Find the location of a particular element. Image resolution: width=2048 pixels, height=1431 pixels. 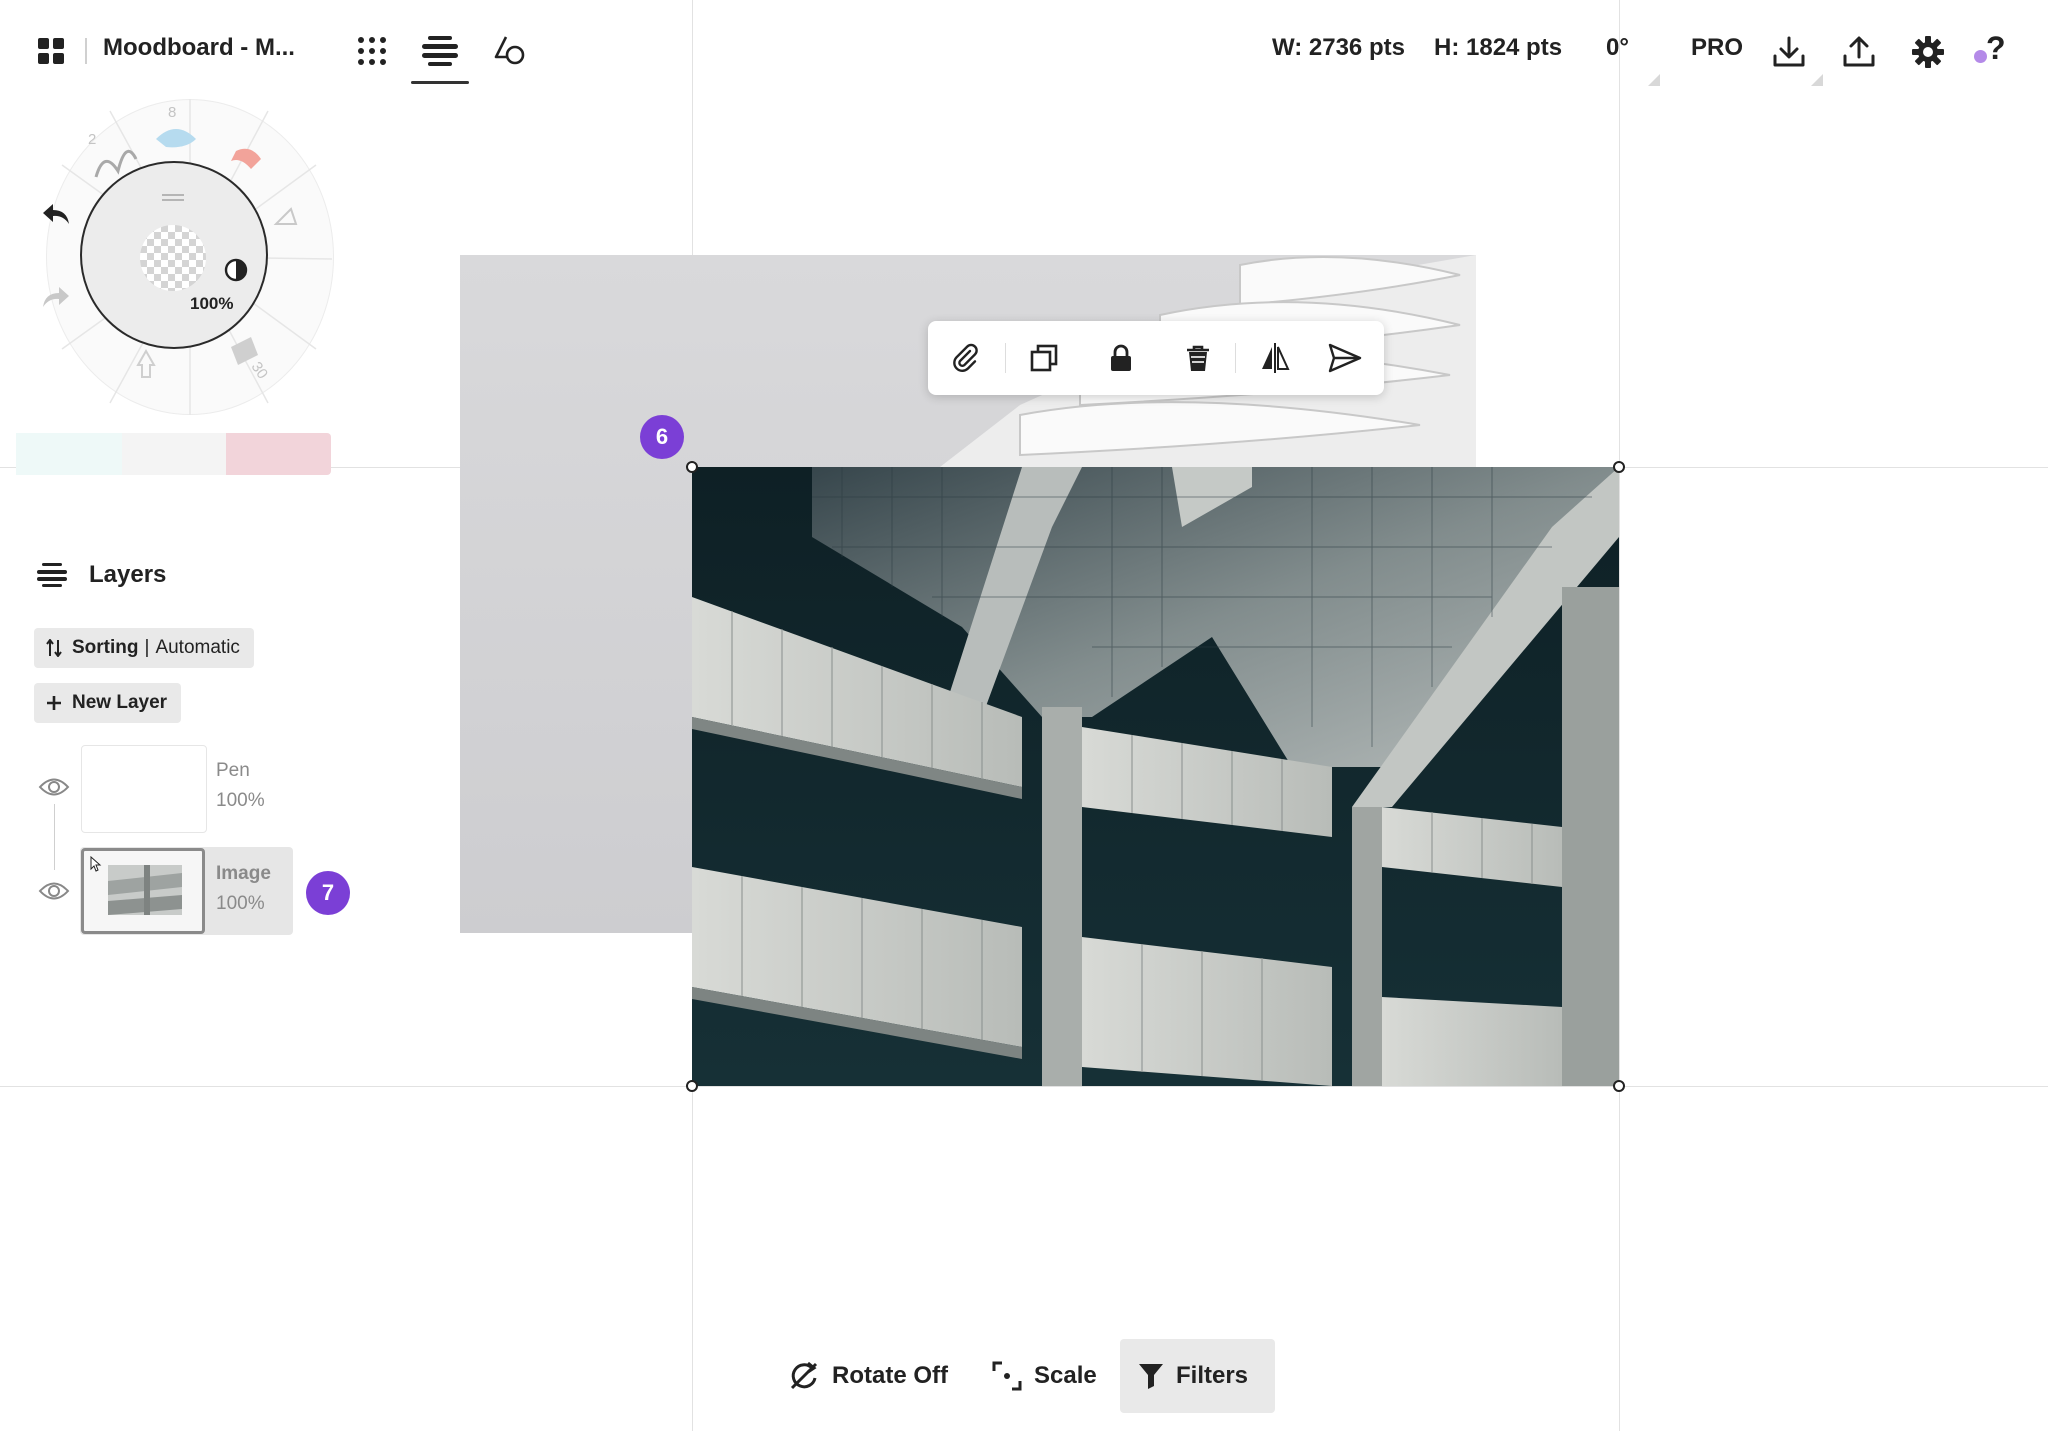

title-divider is located at coordinates (86, 51).